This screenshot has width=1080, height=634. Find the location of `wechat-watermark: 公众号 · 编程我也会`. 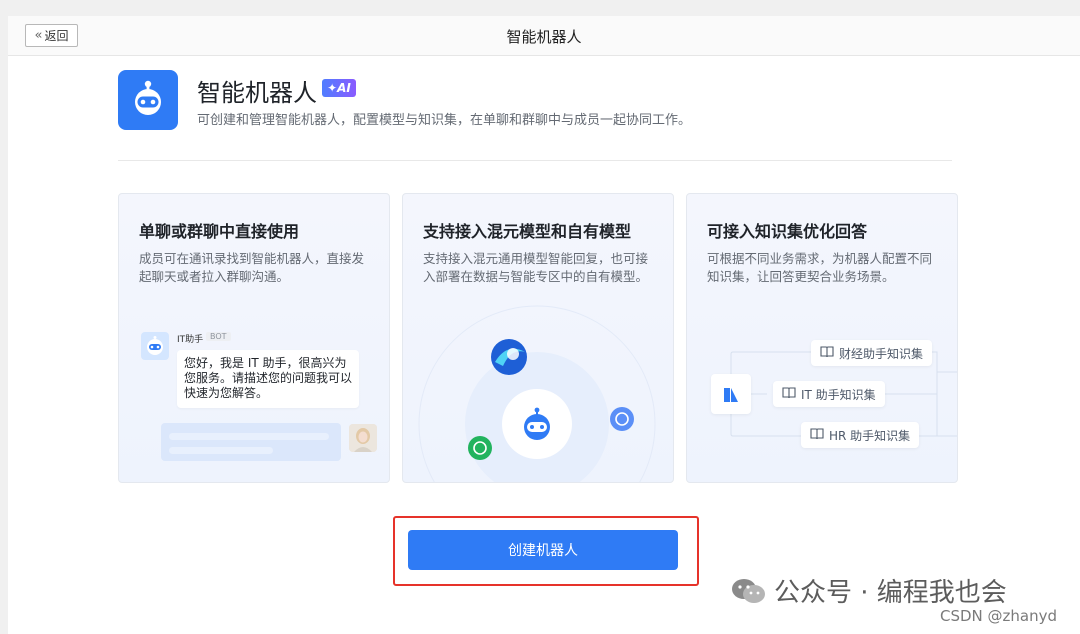

wechat-watermark: 公众号 · 编程我也会 is located at coordinates (868, 590).